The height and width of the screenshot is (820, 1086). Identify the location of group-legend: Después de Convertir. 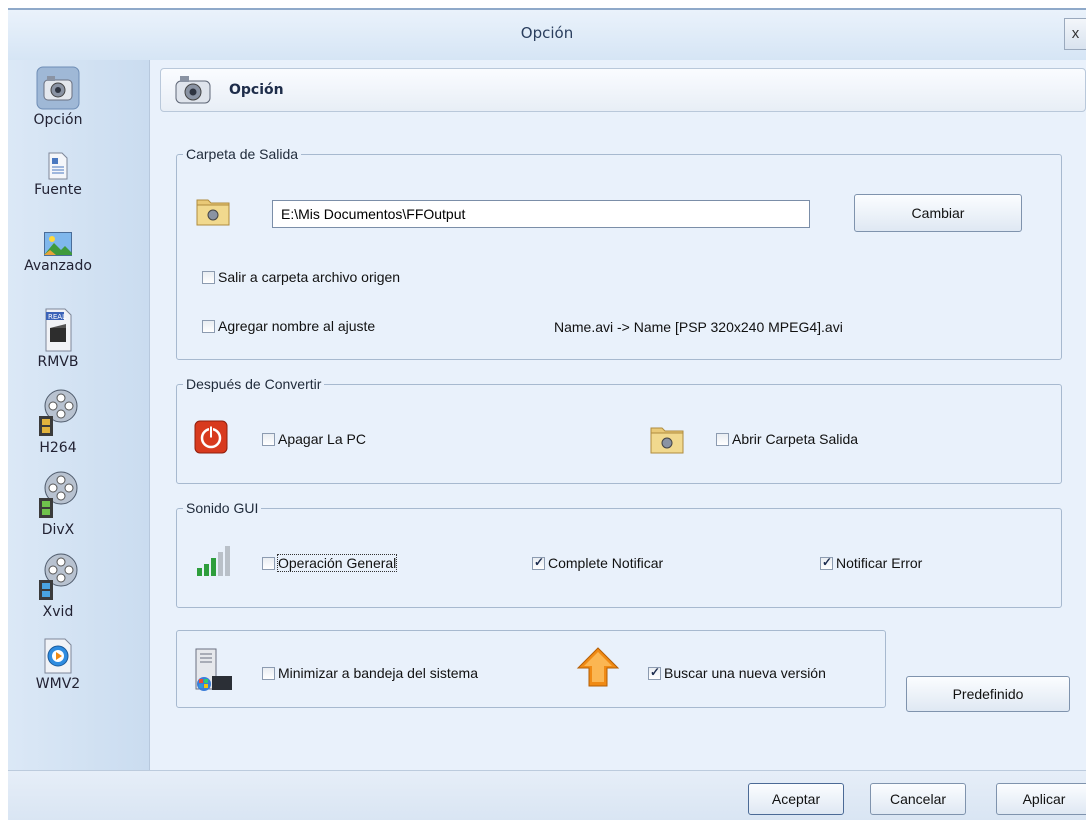
(254, 384).